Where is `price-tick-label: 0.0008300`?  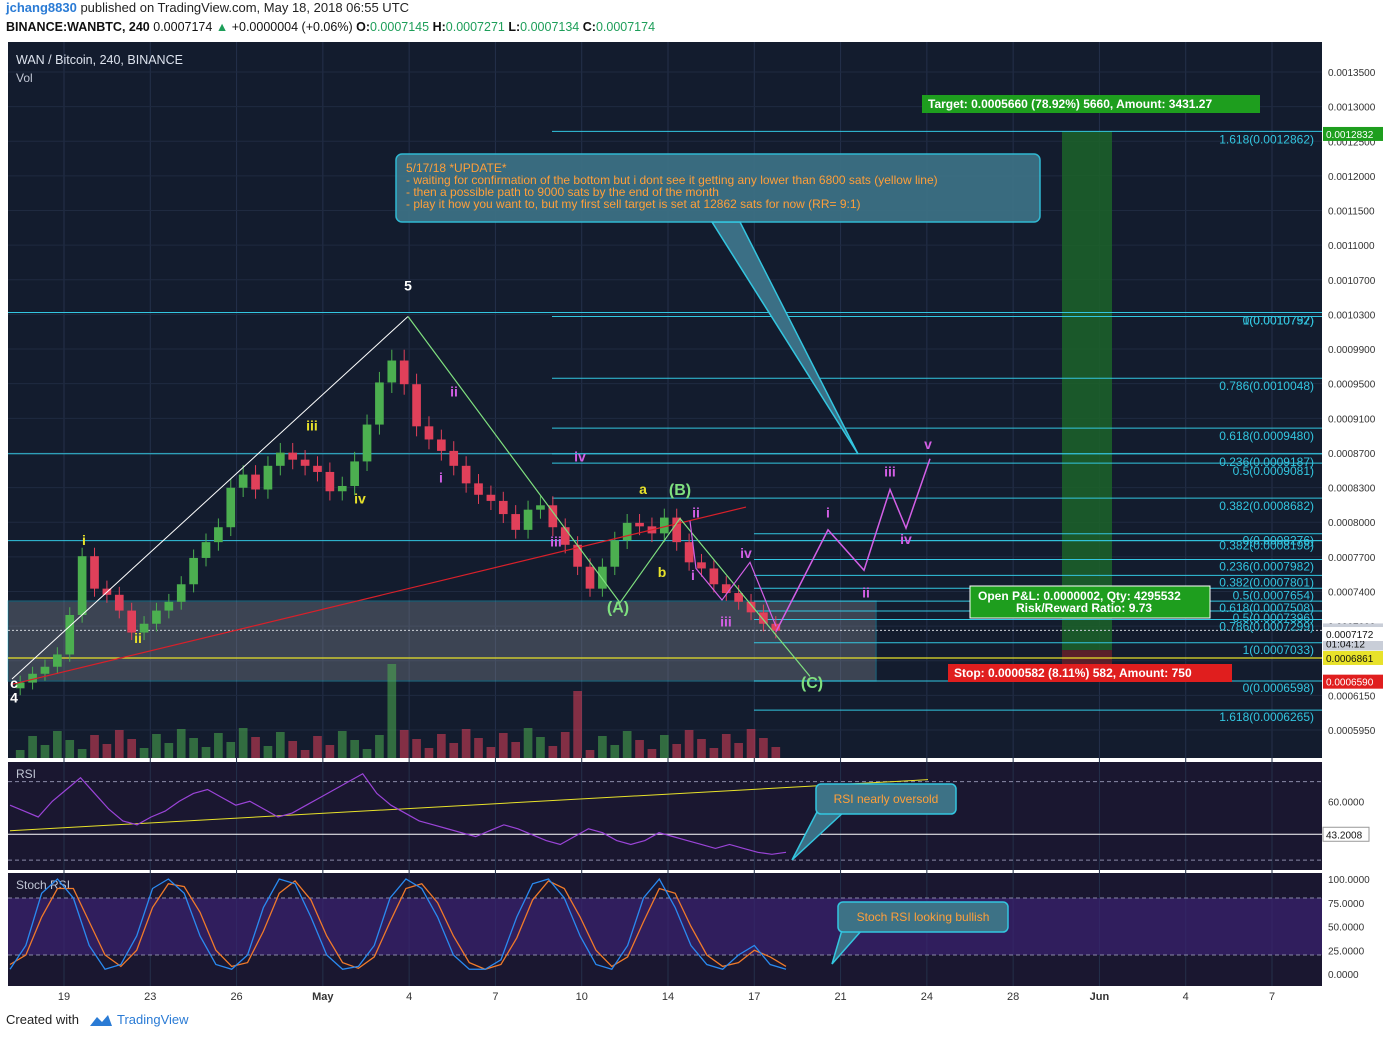 price-tick-label: 0.0008300 is located at coordinates (1352, 489).